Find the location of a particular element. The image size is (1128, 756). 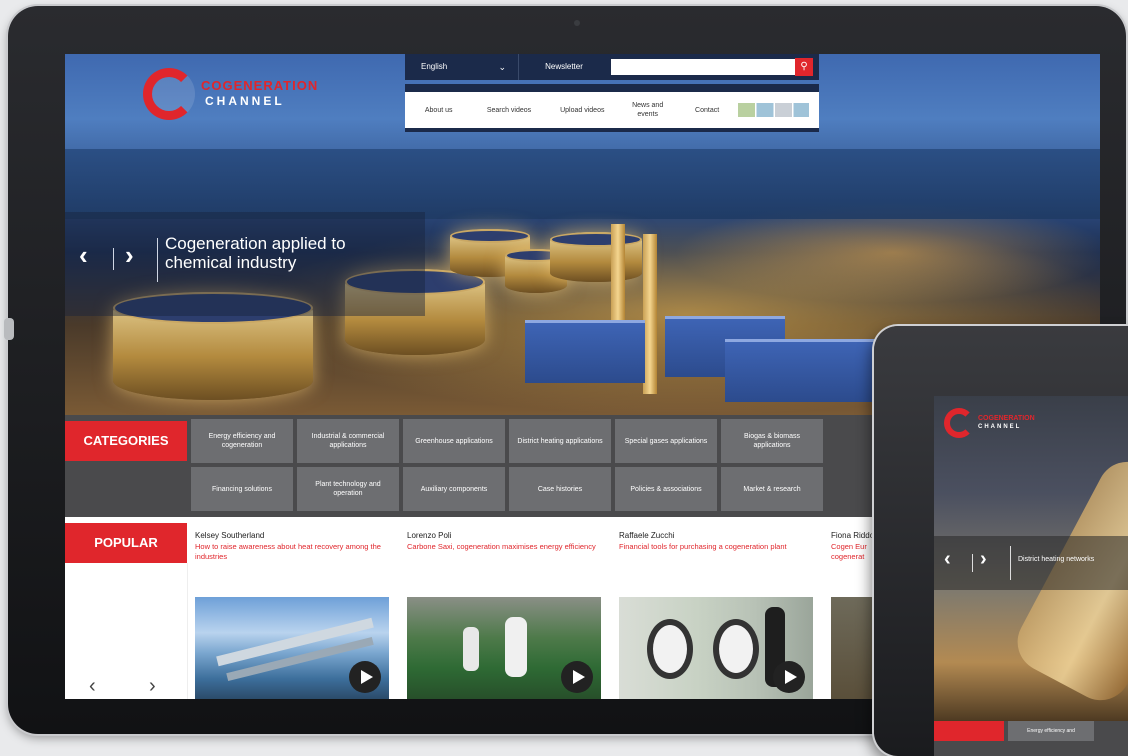

hero-building is located at coordinates (585, 351).